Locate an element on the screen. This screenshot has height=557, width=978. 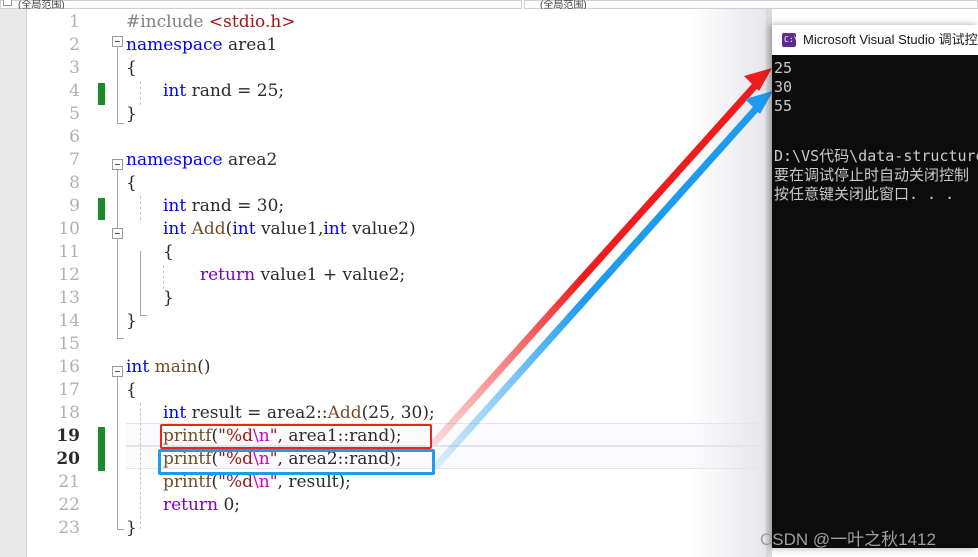
token-keyword-return: return is located at coordinates (228, 275).